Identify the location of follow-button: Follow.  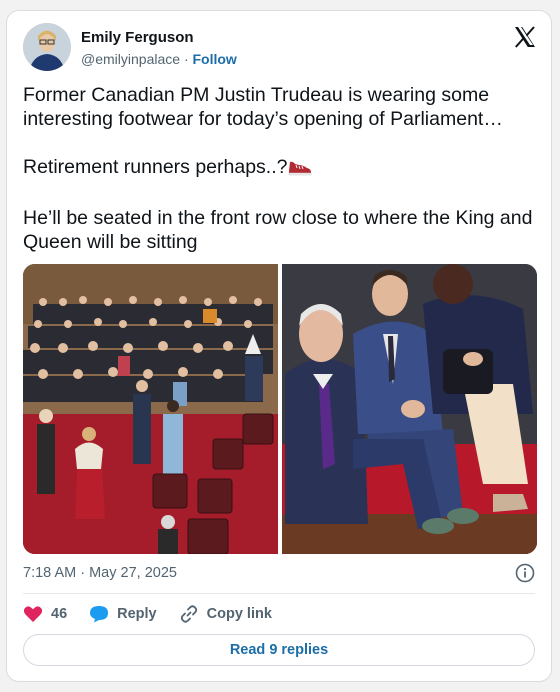
(215, 59).